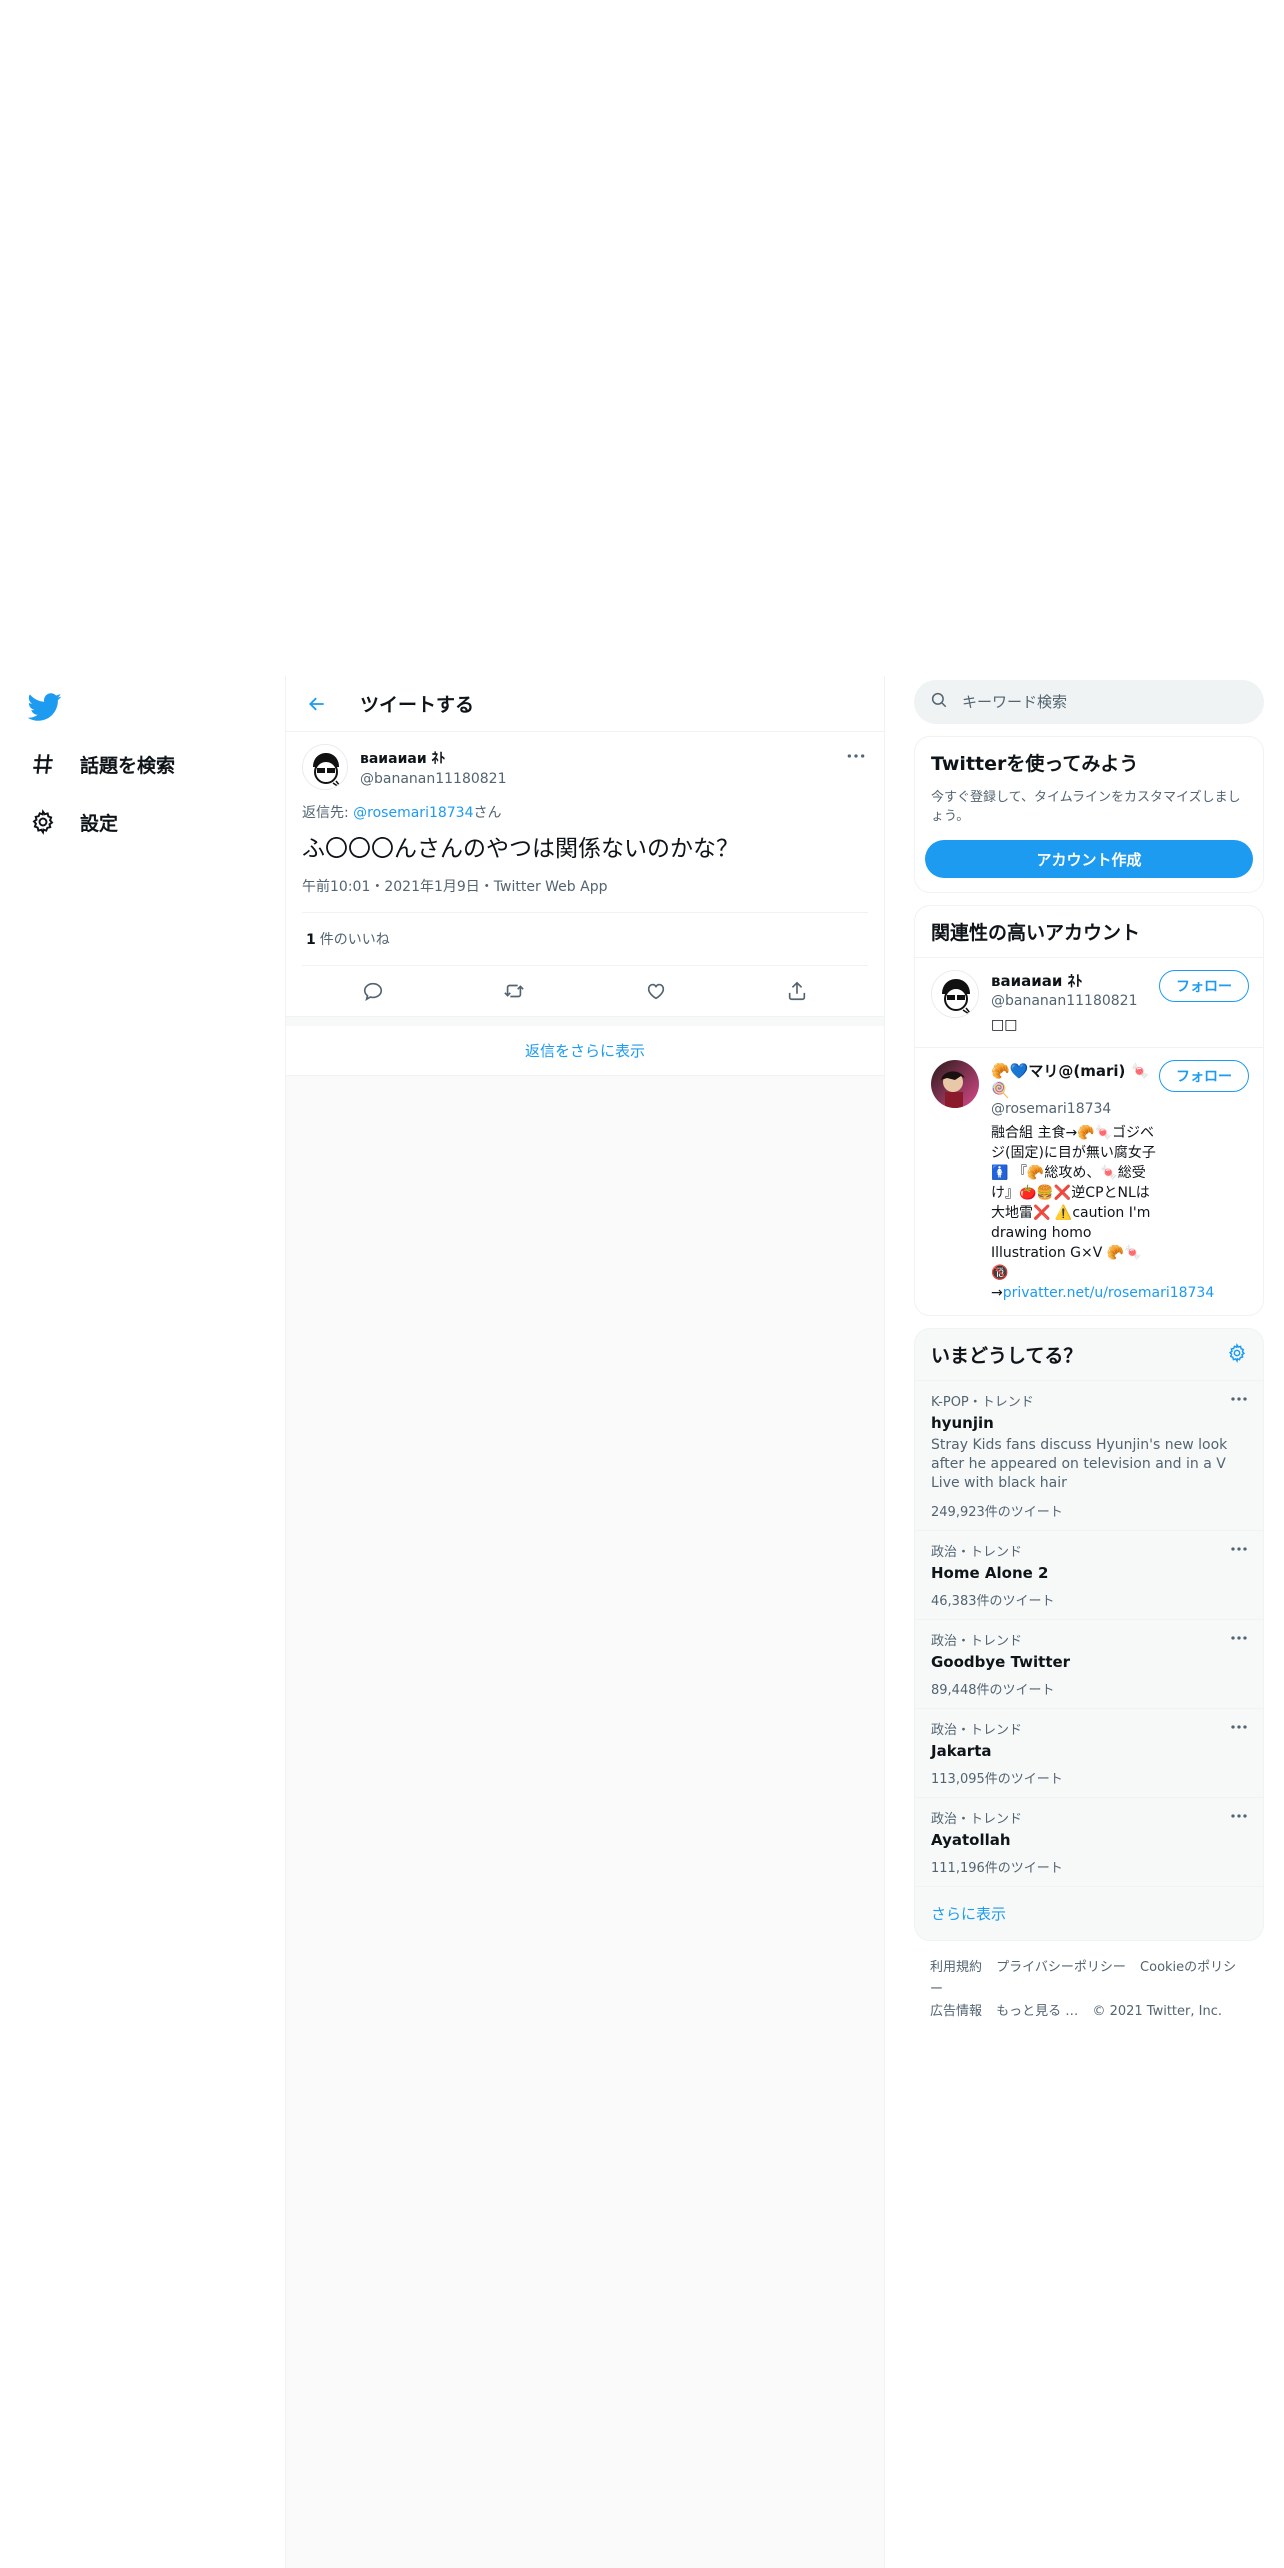  I want to click on retweet-icon, so click(514, 991).